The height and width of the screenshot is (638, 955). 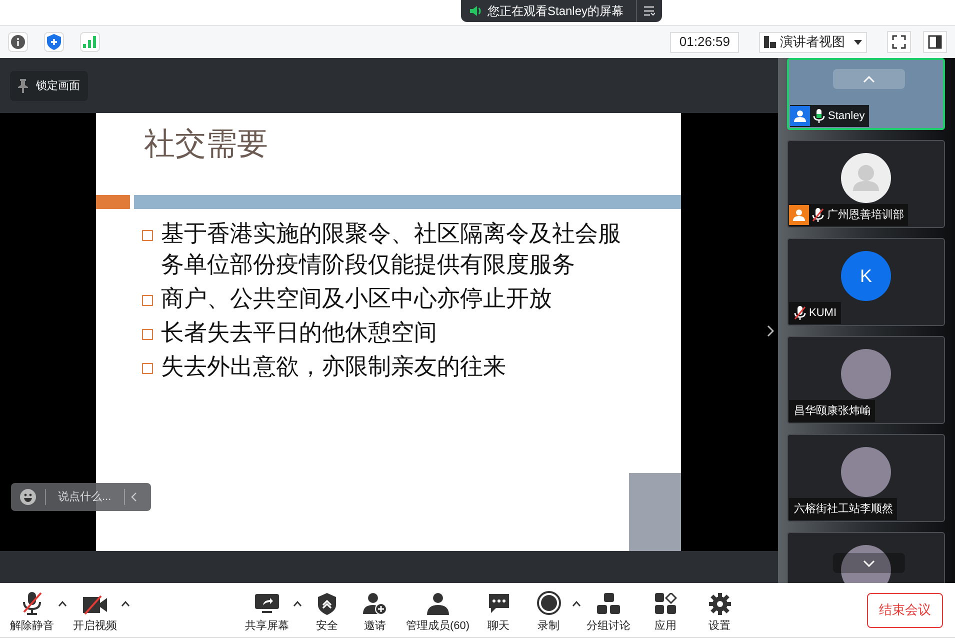 I want to click on record-icon, so click(x=548, y=602).